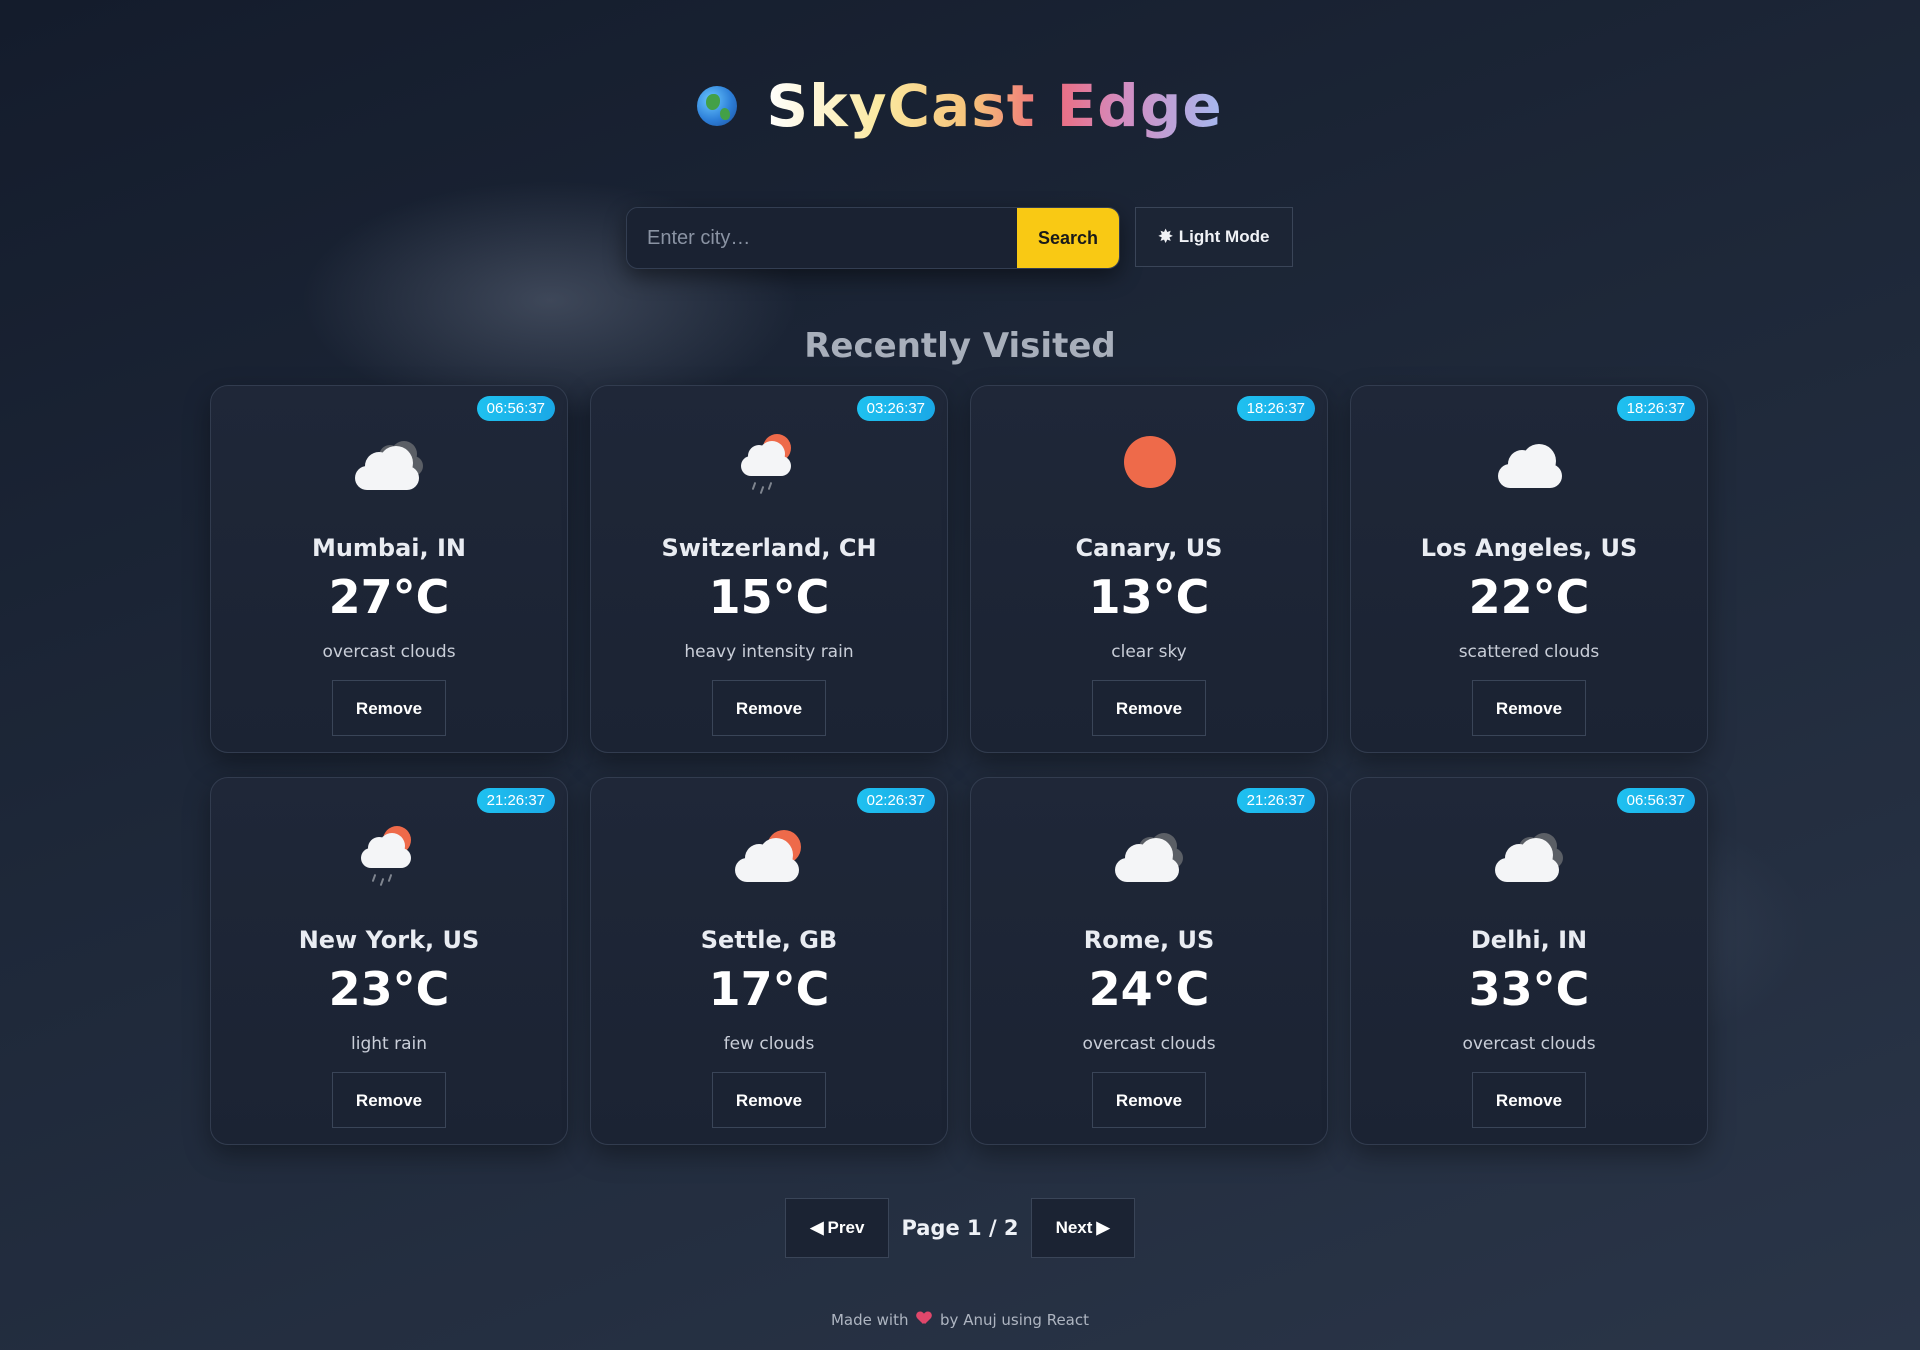  I want to click on prev-button: ◀ Prev, so click(837, 1228).